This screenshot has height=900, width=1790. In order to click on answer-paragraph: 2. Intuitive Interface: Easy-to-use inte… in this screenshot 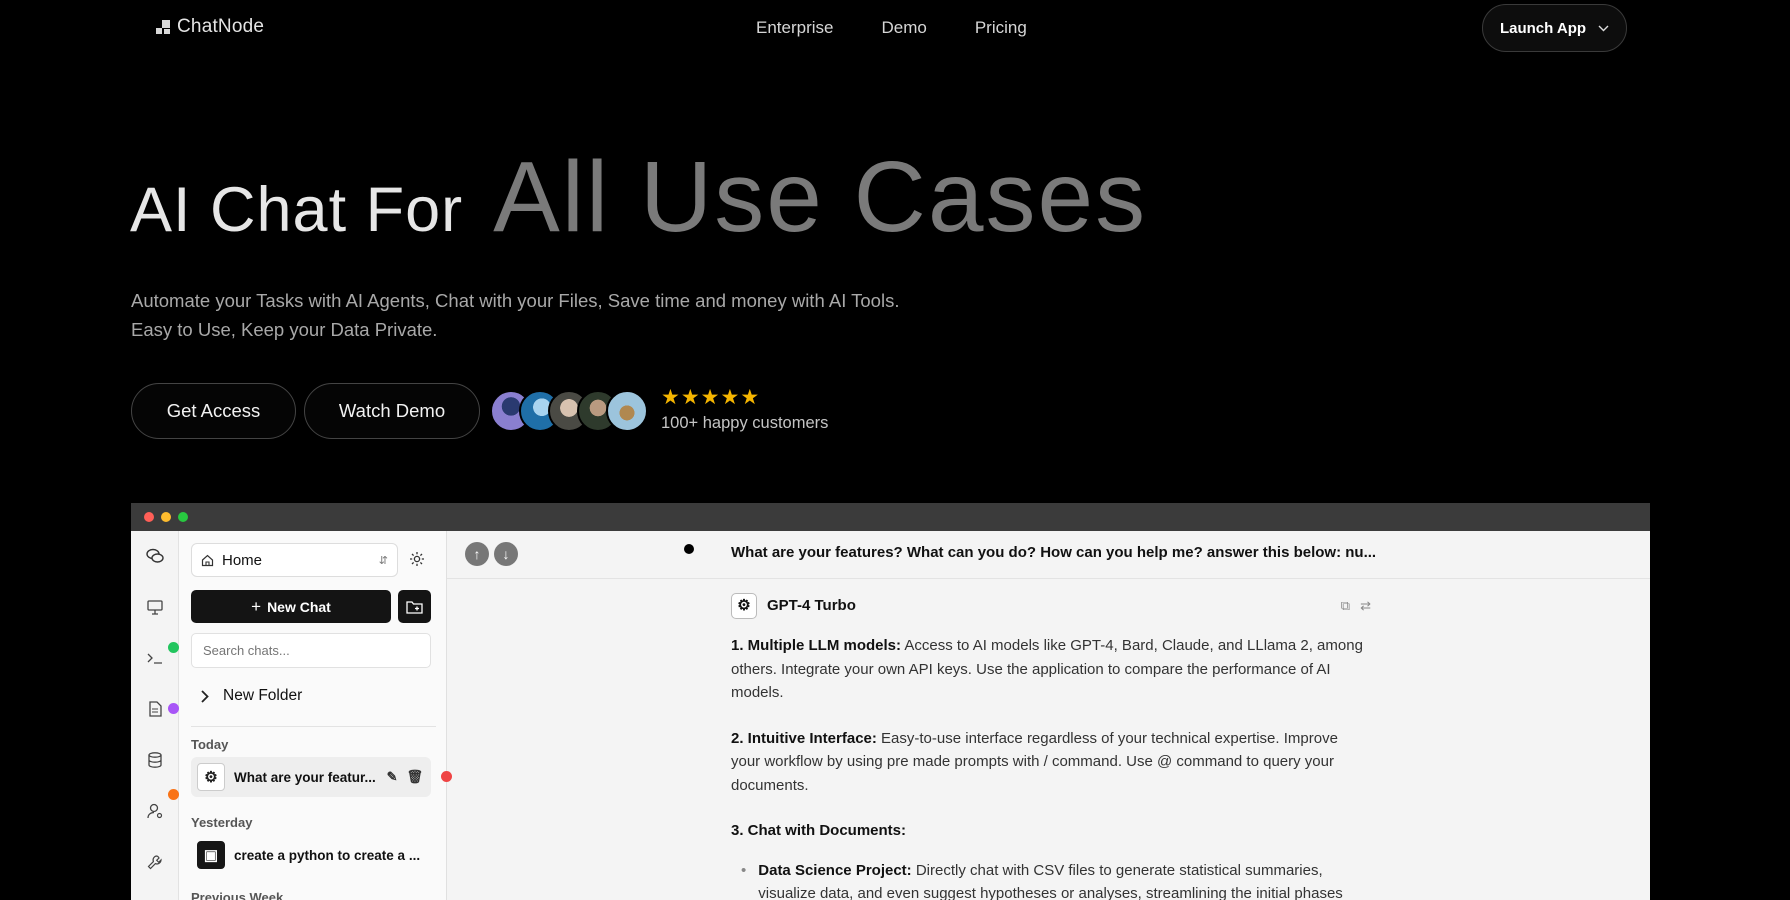, I will do `click(1051, 762)`.